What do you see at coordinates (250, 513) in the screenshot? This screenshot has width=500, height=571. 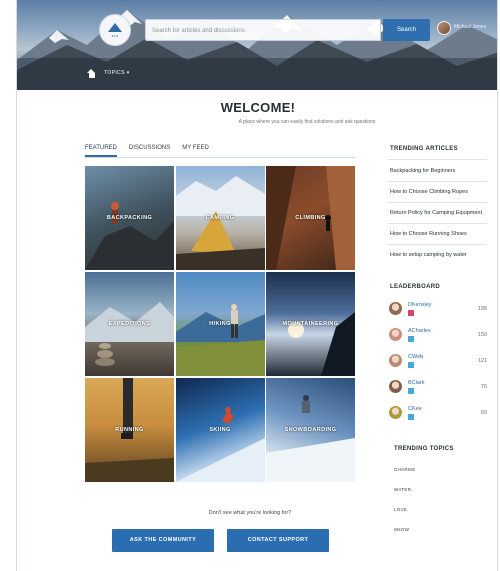 I see `cta-prompt: Don't see what you're looking for?` at bounding box center [250, 513].